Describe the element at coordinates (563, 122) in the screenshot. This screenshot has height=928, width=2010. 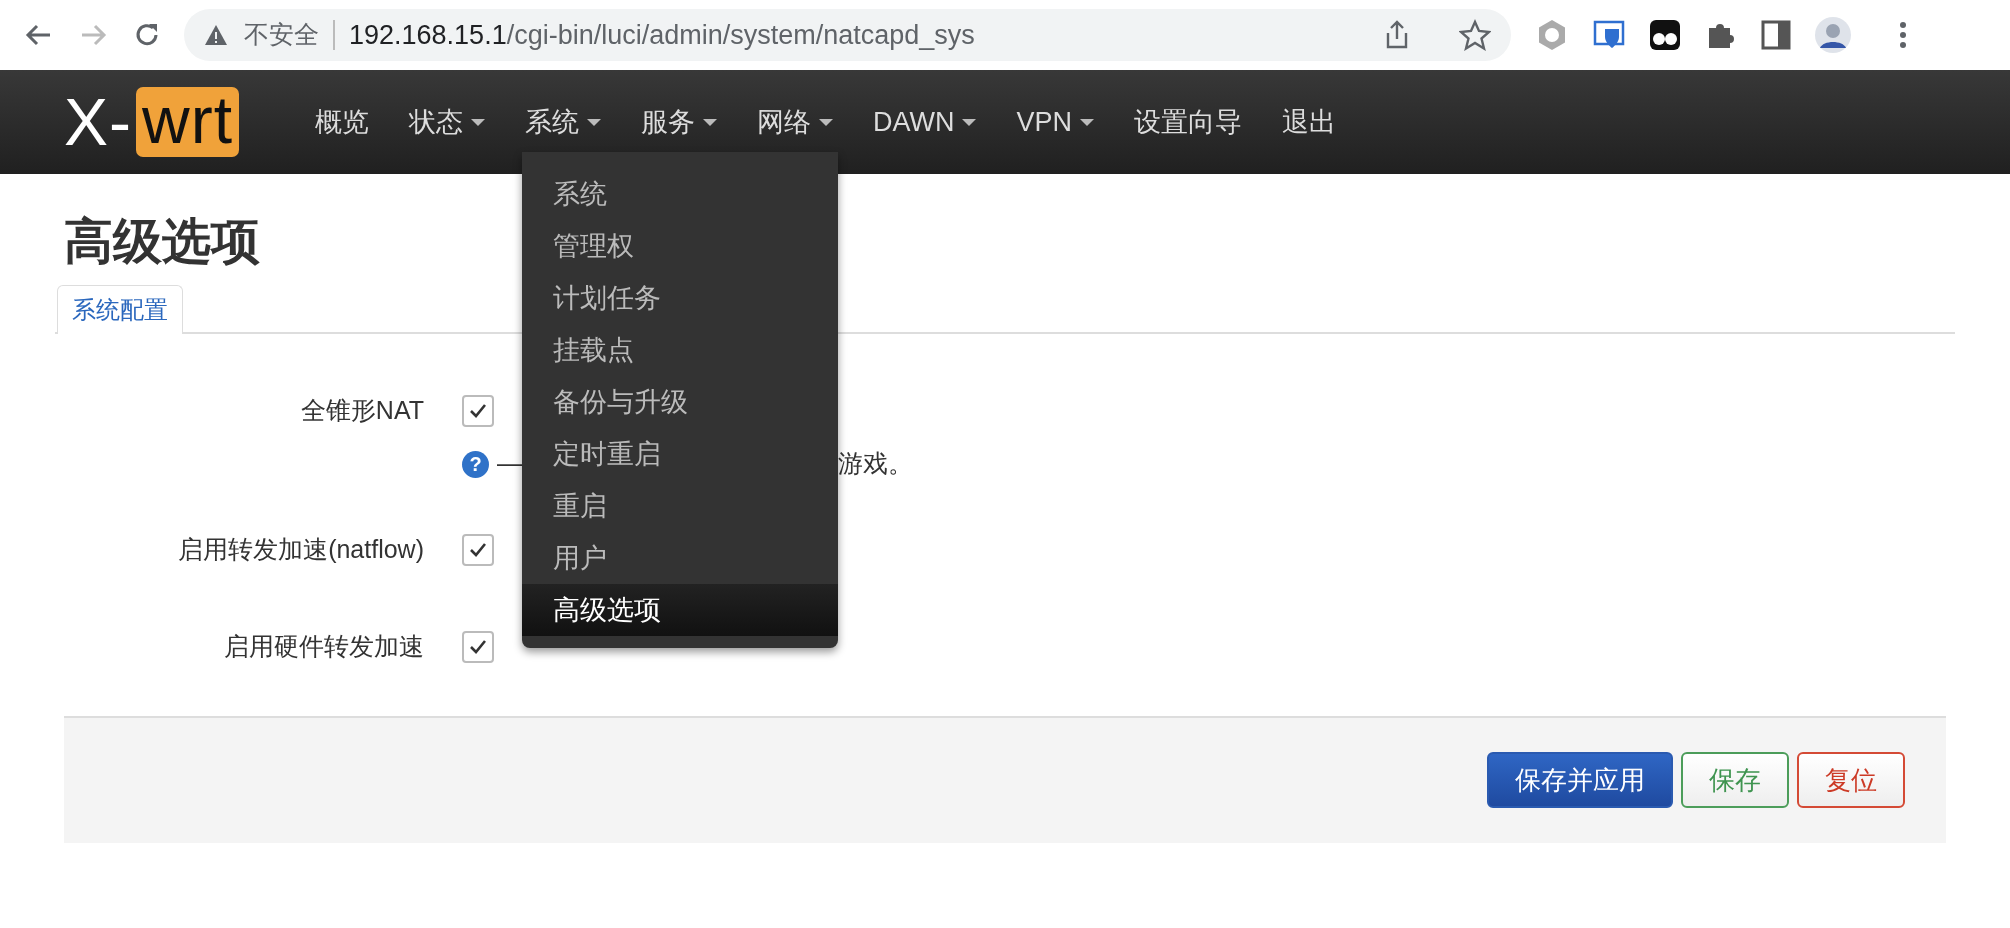
I see `nav-link: 系统` at that location.